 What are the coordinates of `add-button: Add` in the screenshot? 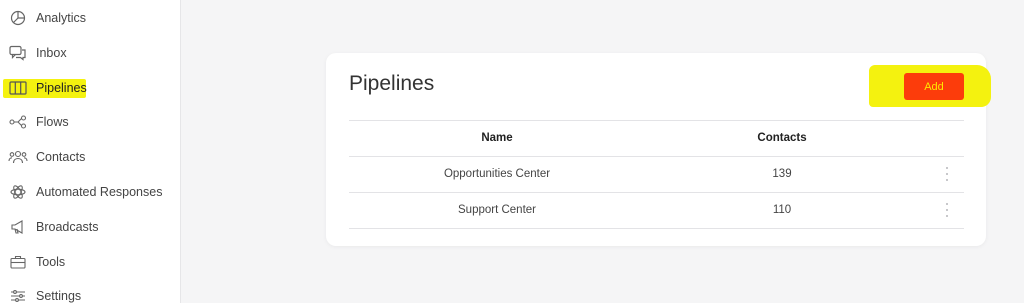 It's located at (934, 86).